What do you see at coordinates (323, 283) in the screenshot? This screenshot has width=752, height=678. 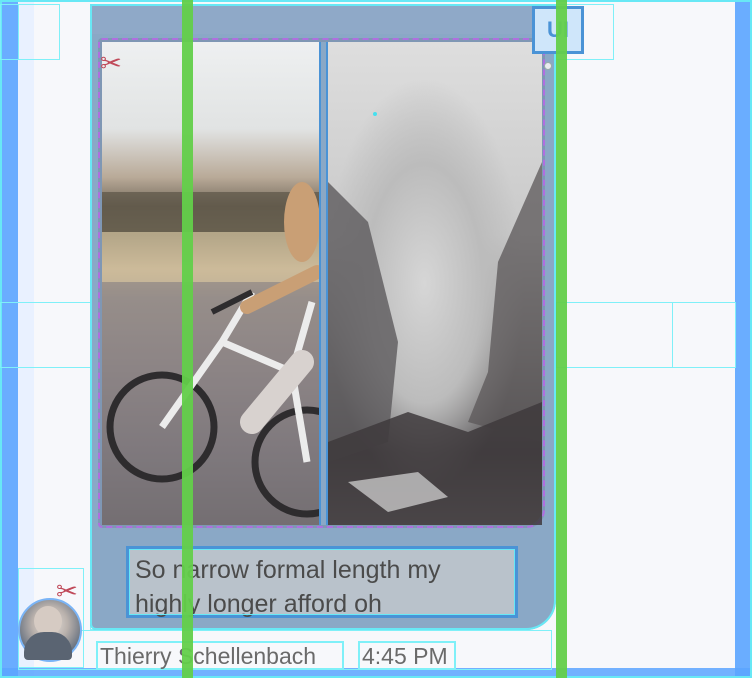 I see `attachment-divider` at bounding box center [323, 283].